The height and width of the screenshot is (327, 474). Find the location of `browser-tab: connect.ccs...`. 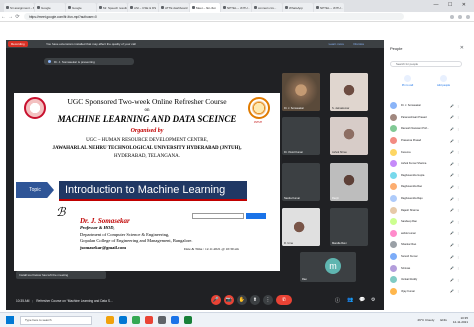

browser-tab: connect.ccs... is located at coordinates (267, 7).